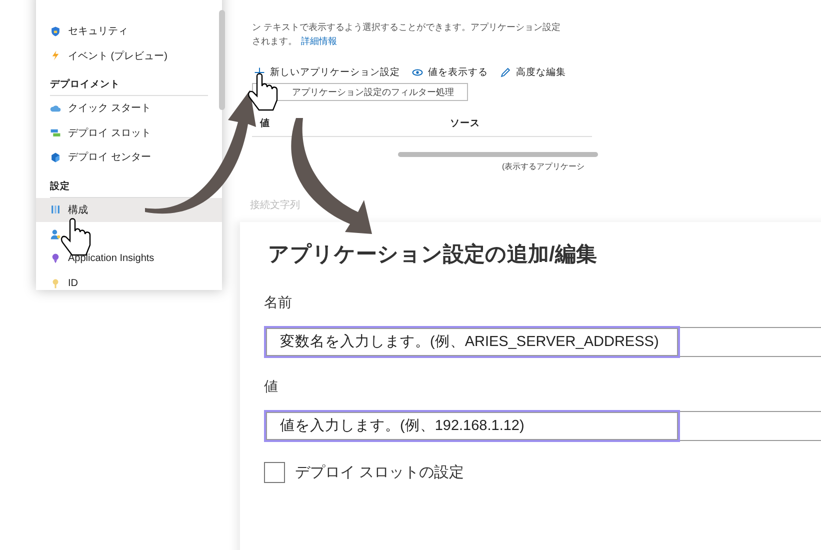 The width and height of the screenshot is (821, 550). What do you see at coordinates (472, 426) in the screenshot?
I see `input-field: 値を入力します。(例、192.168.1.12)` at bounding box center [472, 426].